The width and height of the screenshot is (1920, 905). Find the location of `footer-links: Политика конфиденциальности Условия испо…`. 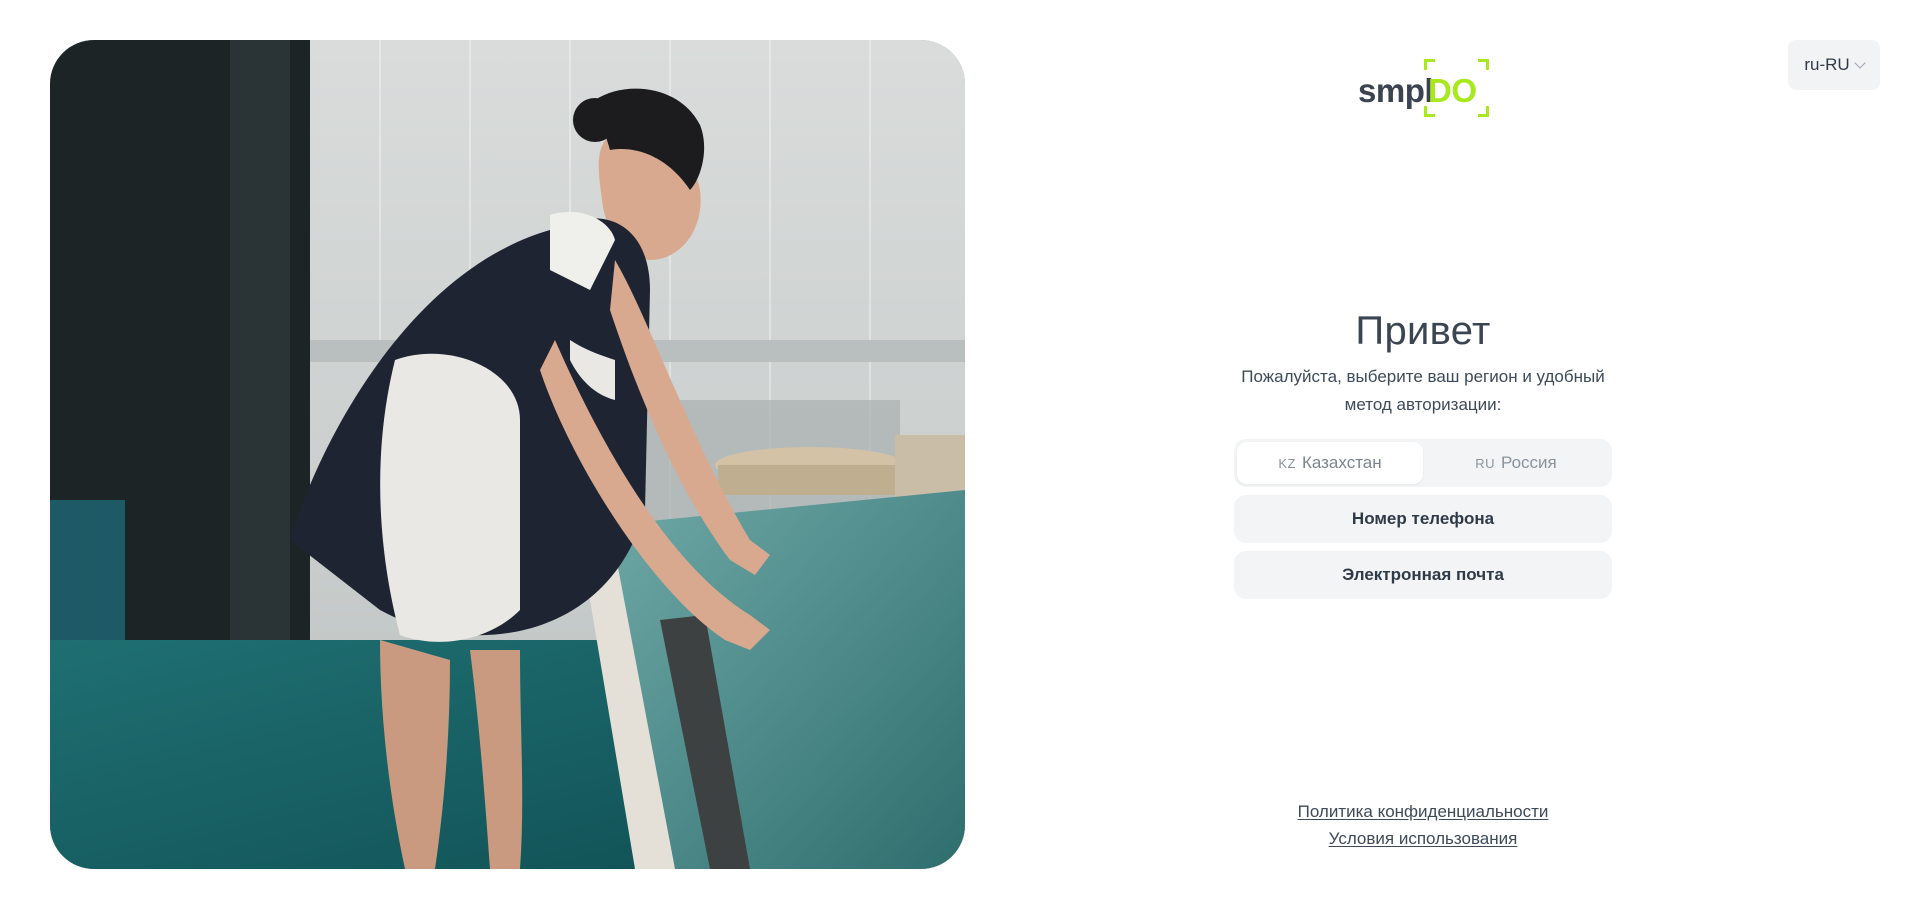

footer-links: Политика конфиденциальности Условия испо… is located at coordinates (1423, 825).